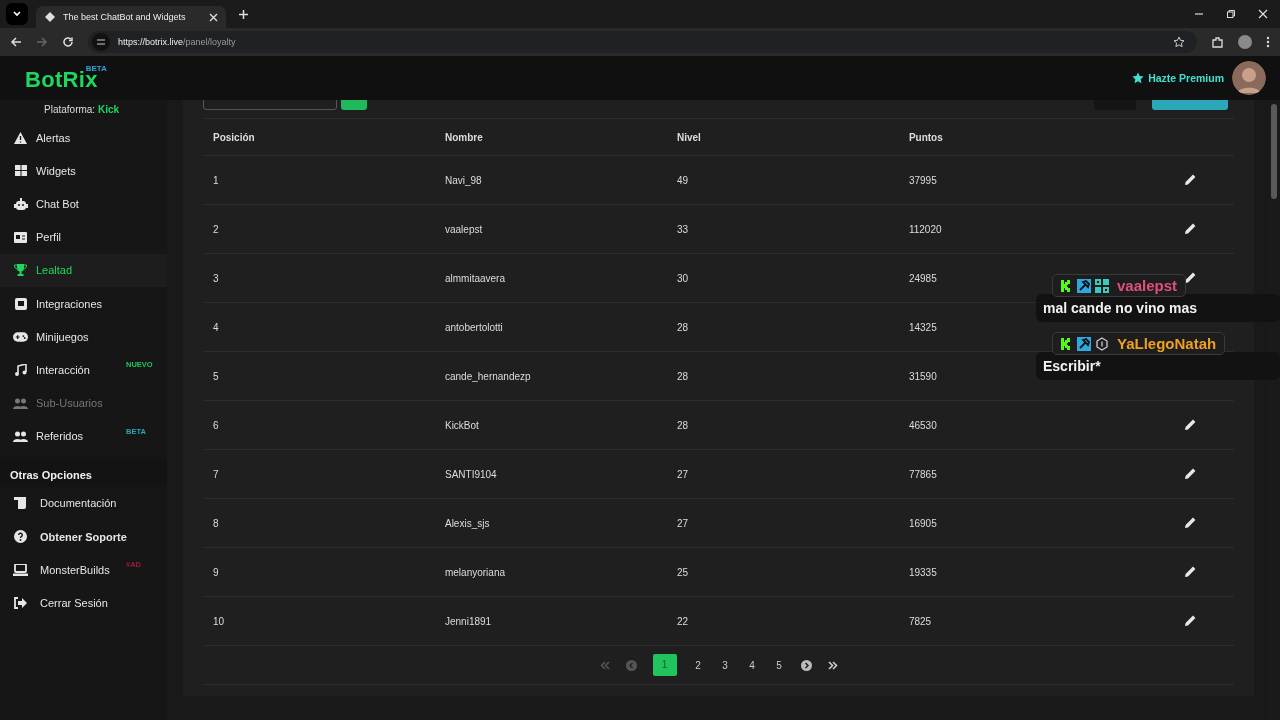 This screenshot has width=1280, height=720. I want to click on page-button: 5, so click(779, 665).